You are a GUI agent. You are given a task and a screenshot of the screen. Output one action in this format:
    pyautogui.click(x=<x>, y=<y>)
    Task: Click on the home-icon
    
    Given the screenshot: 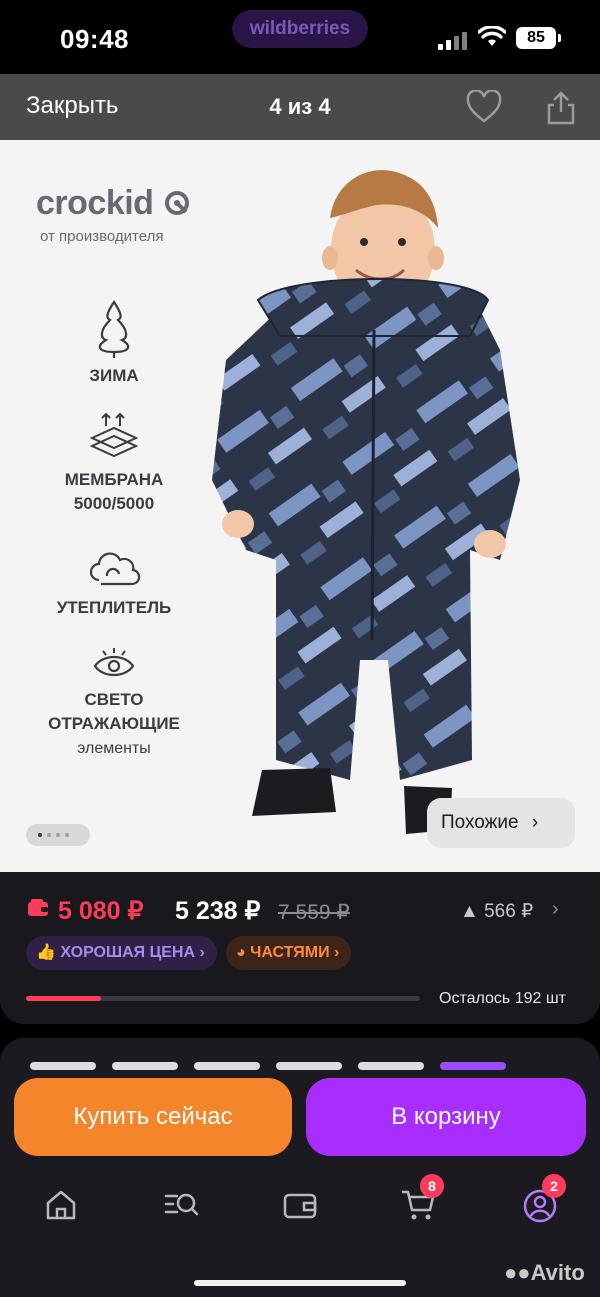 What is the action you would take?
    pyautogui.click(x=61, y=1205)
    